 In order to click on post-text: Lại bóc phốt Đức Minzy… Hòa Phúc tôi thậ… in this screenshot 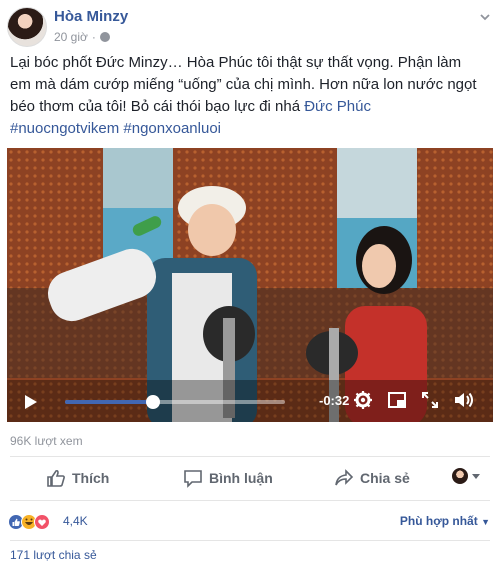, I will do `click(245, 85)`.